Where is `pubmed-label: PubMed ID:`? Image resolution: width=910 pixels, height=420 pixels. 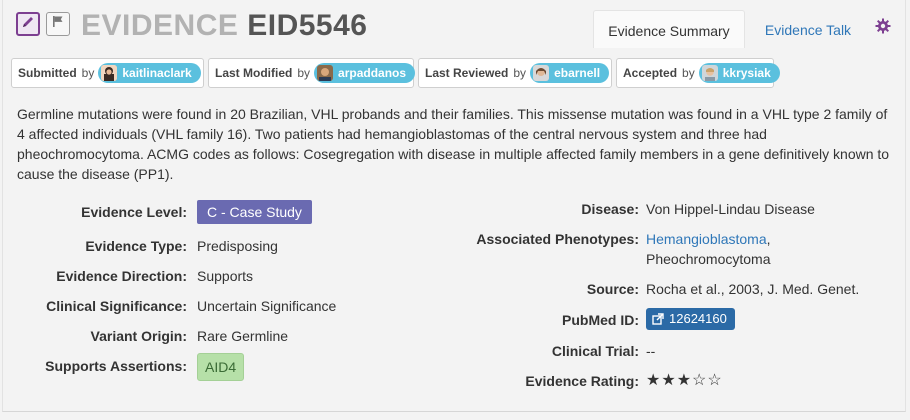 pubmed-label: PubMed ID: is located at coordinates (600, 320).